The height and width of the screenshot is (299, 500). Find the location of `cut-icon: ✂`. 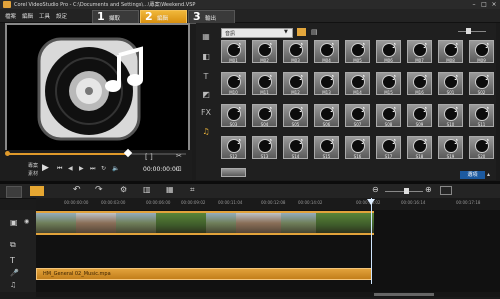

cut-icon: ✂ is located at coordinates (179, 156).